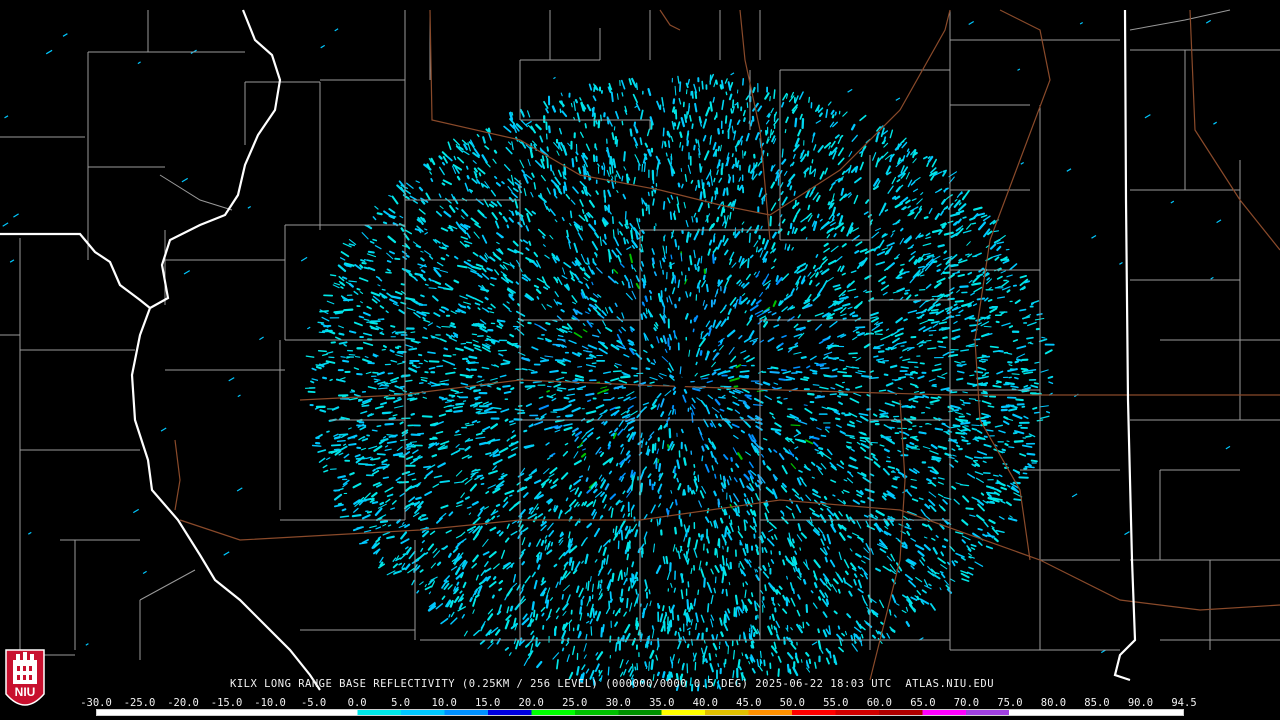 The height and width of the screenshot is (720, 1280). What do you see at coordinates (749, 703) in the screenshot?
I see `colorbar-tick-label: 45.0` at bounding box center [749, 703].